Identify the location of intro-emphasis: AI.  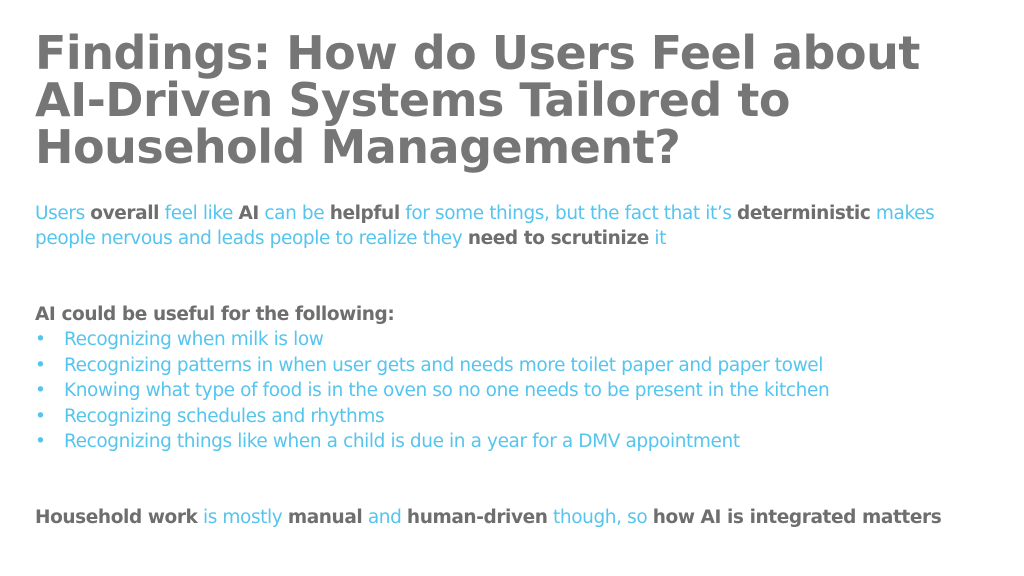
(248, 213).